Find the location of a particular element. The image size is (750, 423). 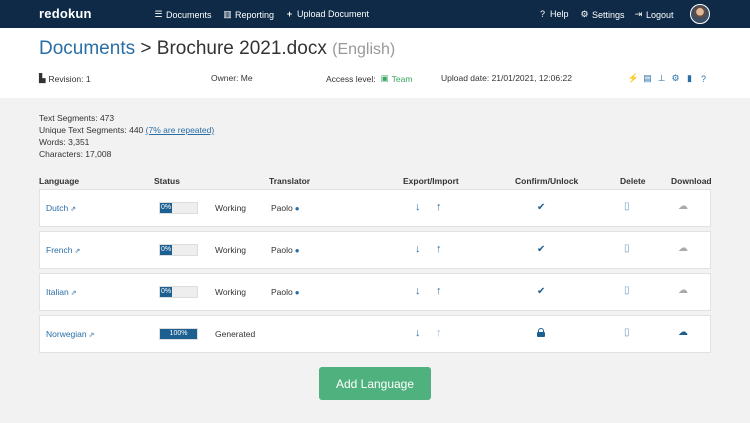

column-header-confirm-unlock: Confirm/Unlock is located at coordinates (547, 181).